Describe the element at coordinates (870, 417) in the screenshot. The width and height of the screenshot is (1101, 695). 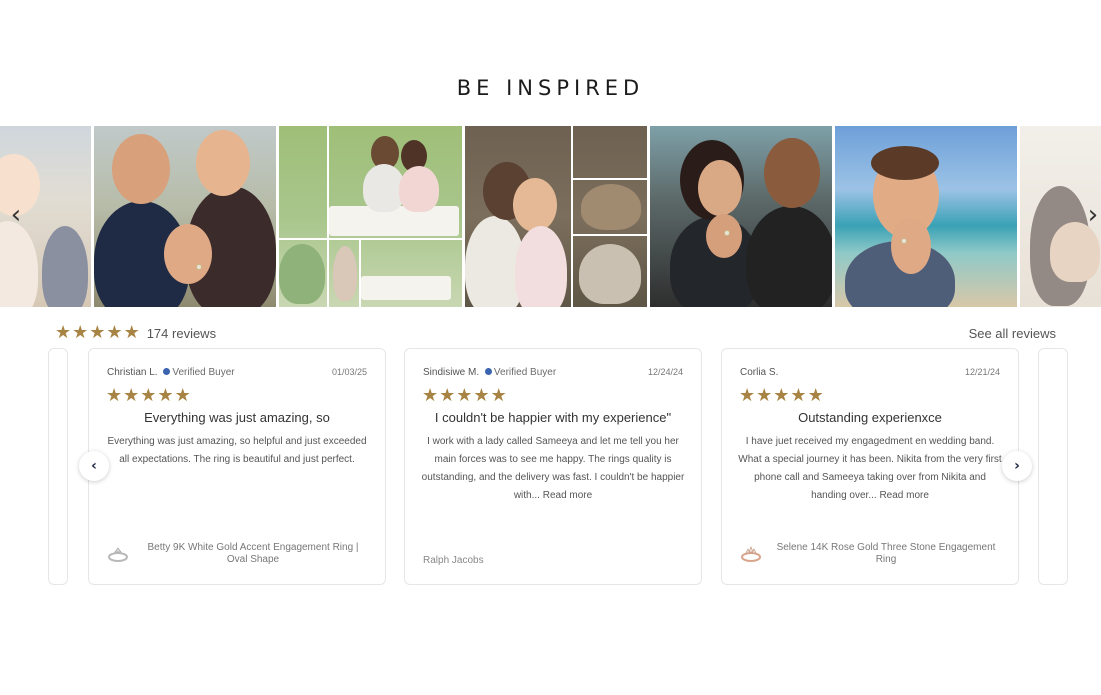
I see `review-title: Outstanding experienxce` at that location.